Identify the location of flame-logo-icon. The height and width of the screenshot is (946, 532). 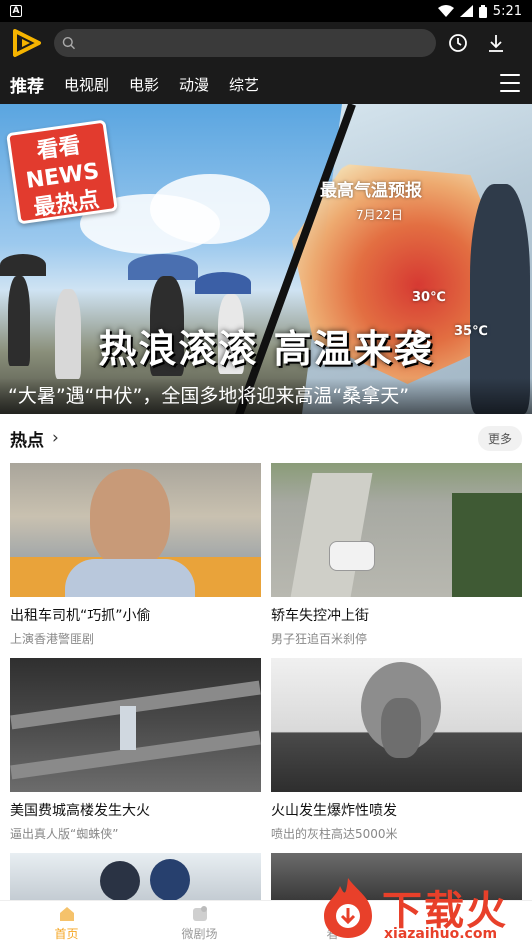
(348, 908).